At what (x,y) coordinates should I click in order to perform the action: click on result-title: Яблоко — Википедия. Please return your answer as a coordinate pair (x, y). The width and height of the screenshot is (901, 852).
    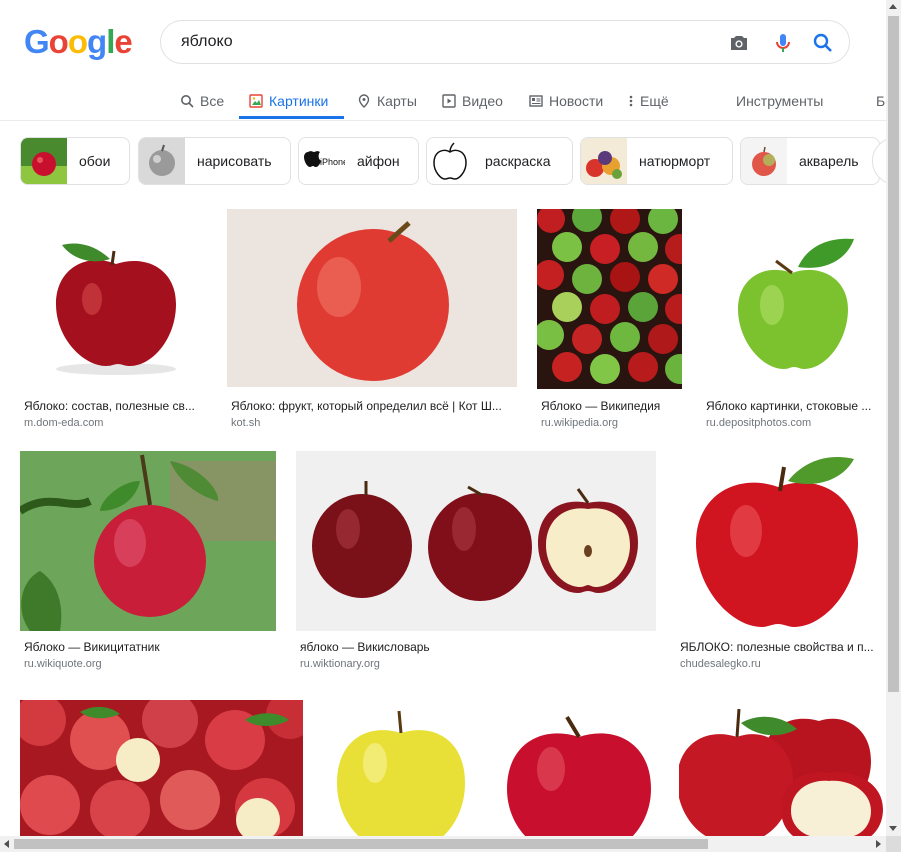
    Looking at the image, I should click on (601, 406).